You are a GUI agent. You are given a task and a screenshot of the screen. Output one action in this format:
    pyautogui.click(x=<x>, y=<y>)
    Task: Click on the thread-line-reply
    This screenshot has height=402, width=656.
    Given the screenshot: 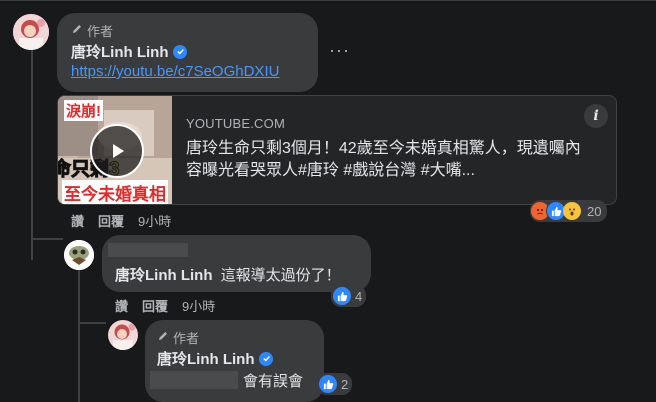 What is the action you would take?
    pyautogui.click(x=79, y=336)
    